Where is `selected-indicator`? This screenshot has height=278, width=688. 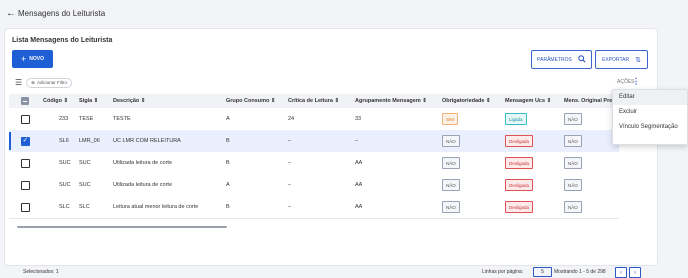 selected-indicator is located at coordinates (10, 141).